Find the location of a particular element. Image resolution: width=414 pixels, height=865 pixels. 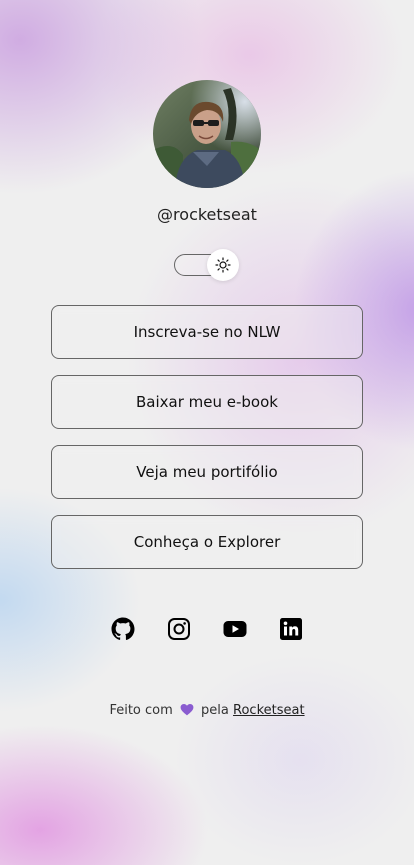

github-link is located at coordinates (123, 629).